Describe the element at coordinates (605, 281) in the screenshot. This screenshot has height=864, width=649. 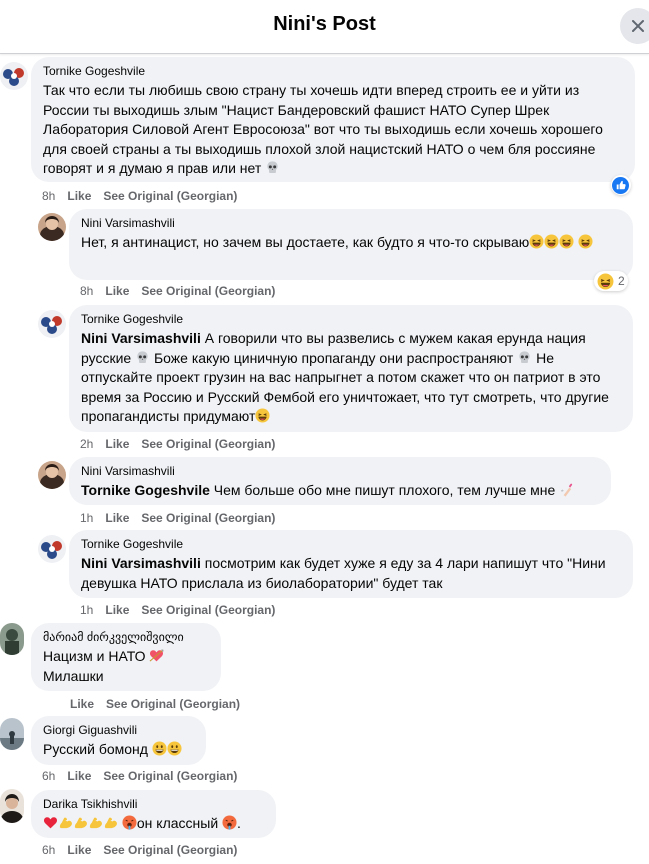
I see `haha-reaction-icon` at that location.